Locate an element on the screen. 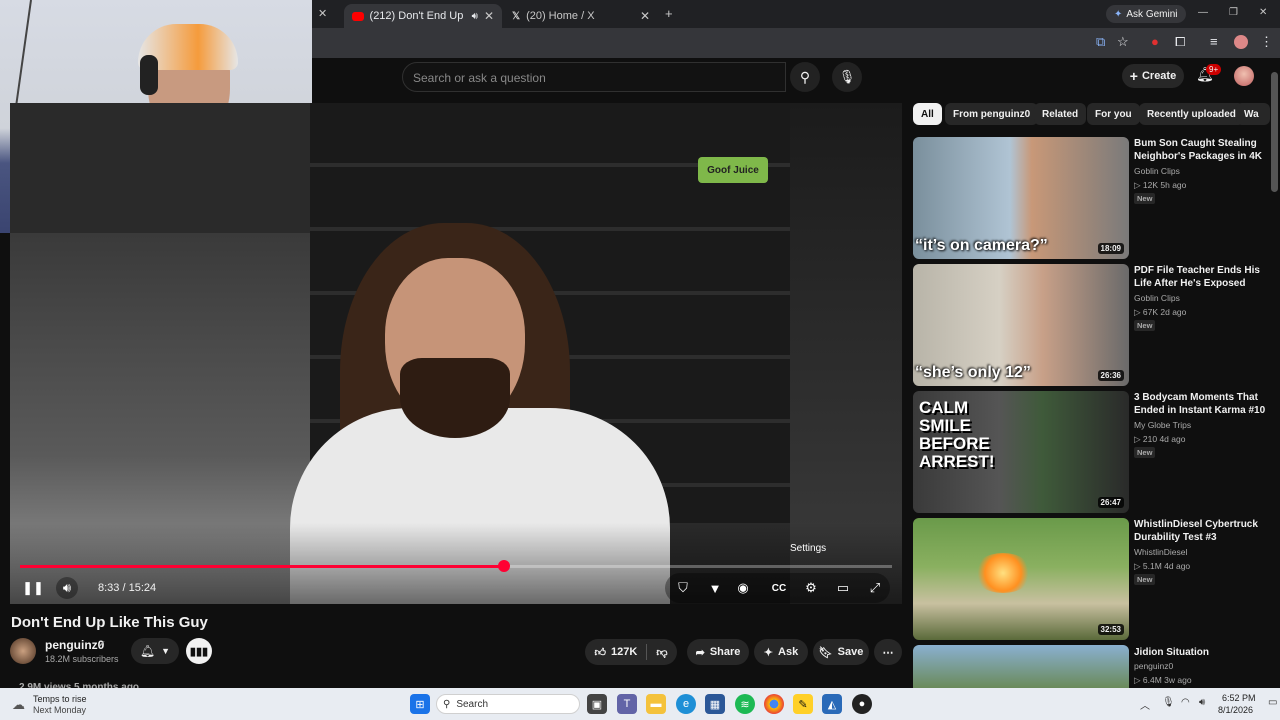 Image resolution: width=1280 pixels, height=720 pixels. theater-mode-icon: ▭ is located at coordinates (843, 588).